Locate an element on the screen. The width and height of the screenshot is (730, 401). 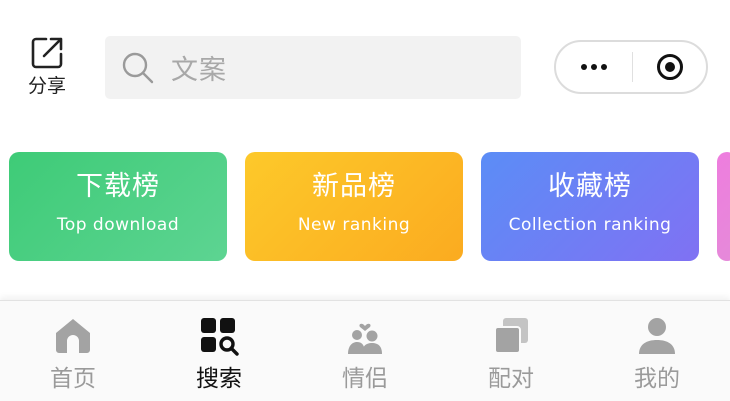
search-icon is located at coordinates (138, 67).